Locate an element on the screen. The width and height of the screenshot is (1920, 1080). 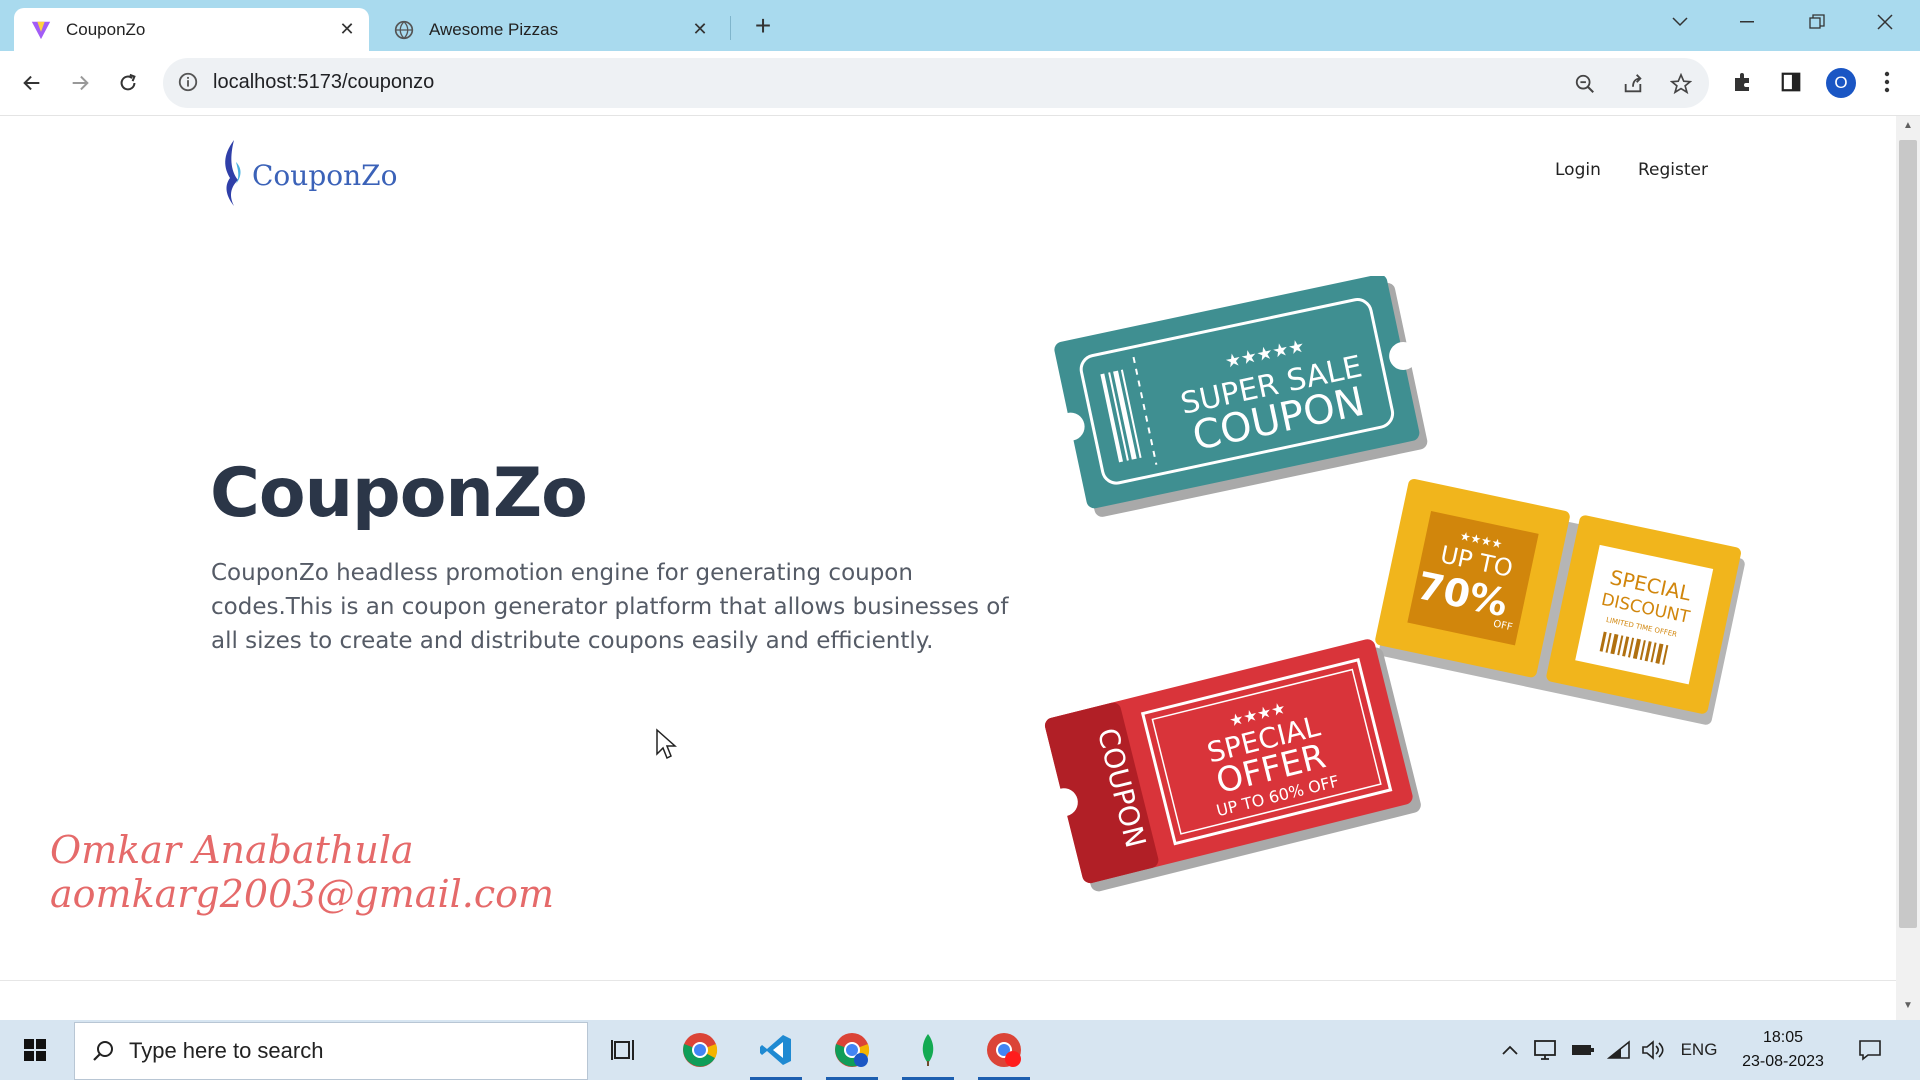
tab-title: Awesome Pizzas is located at coordinates (494, 29).